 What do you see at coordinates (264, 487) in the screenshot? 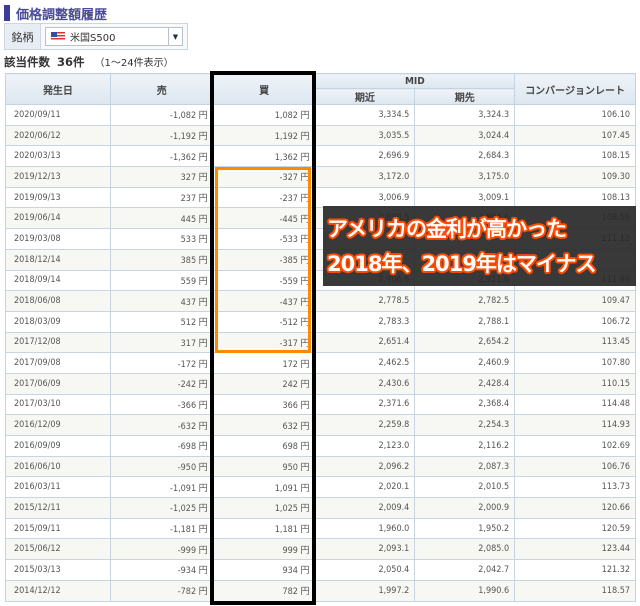
I see `cell-buy: 1,091 円` at bounding box center [264, 487].